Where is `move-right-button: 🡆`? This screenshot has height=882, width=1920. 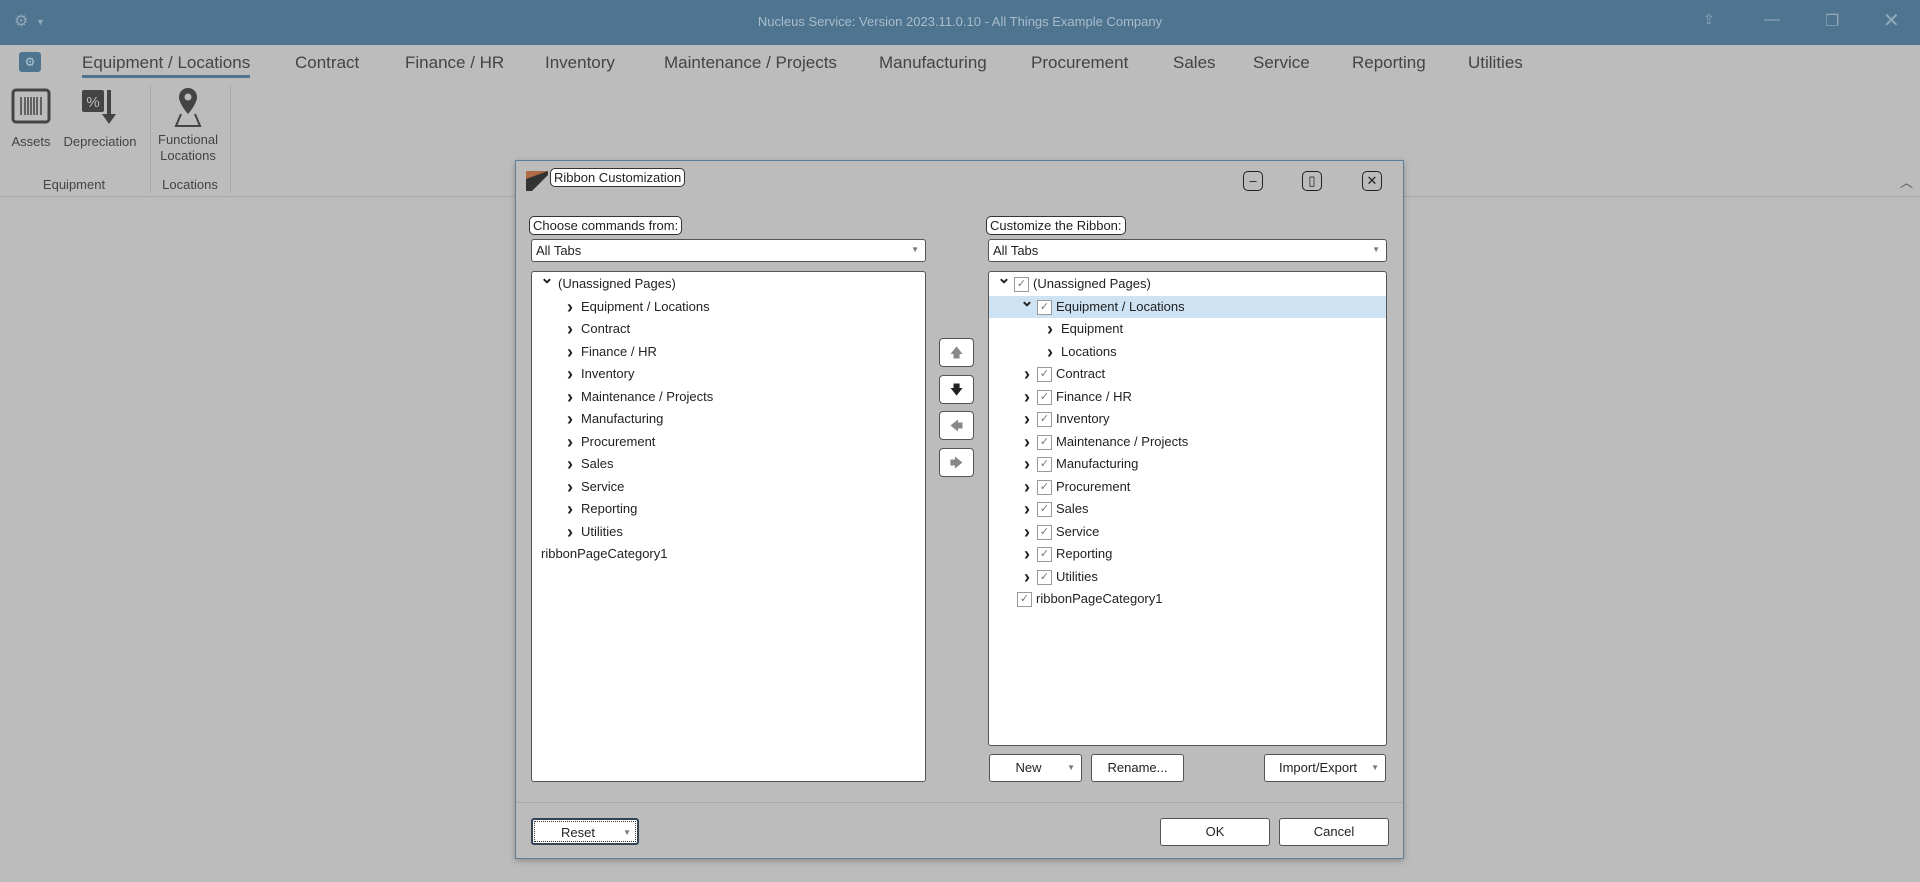
move-right-button: 🡆 is located at coordinates (956, 462).